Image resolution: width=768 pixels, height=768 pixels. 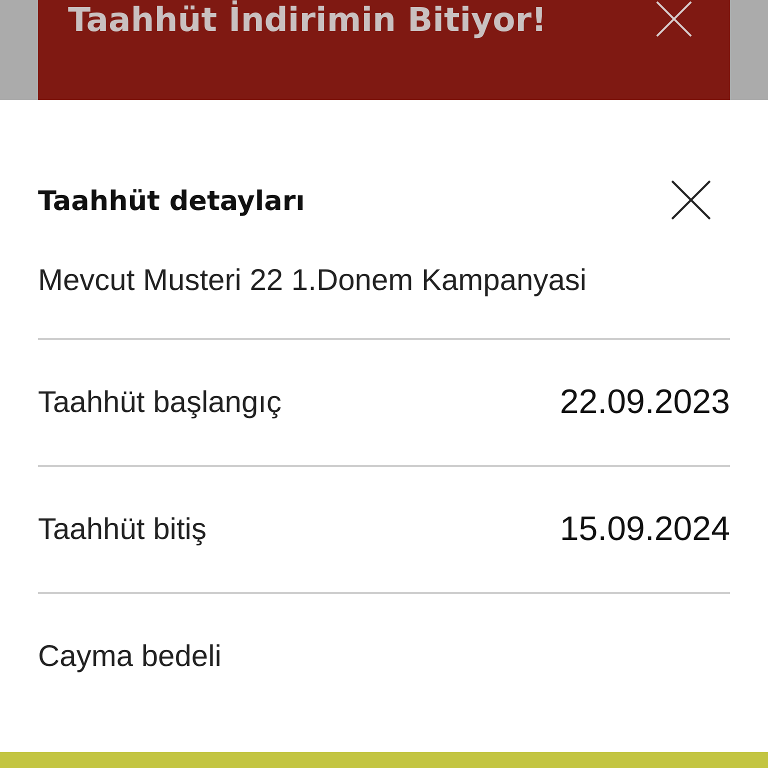 What do you see at coordinates (160, 403) in the screenshot?
I see `detail-label: Taahhüt başlangıç` at bounding box center [160, 403].